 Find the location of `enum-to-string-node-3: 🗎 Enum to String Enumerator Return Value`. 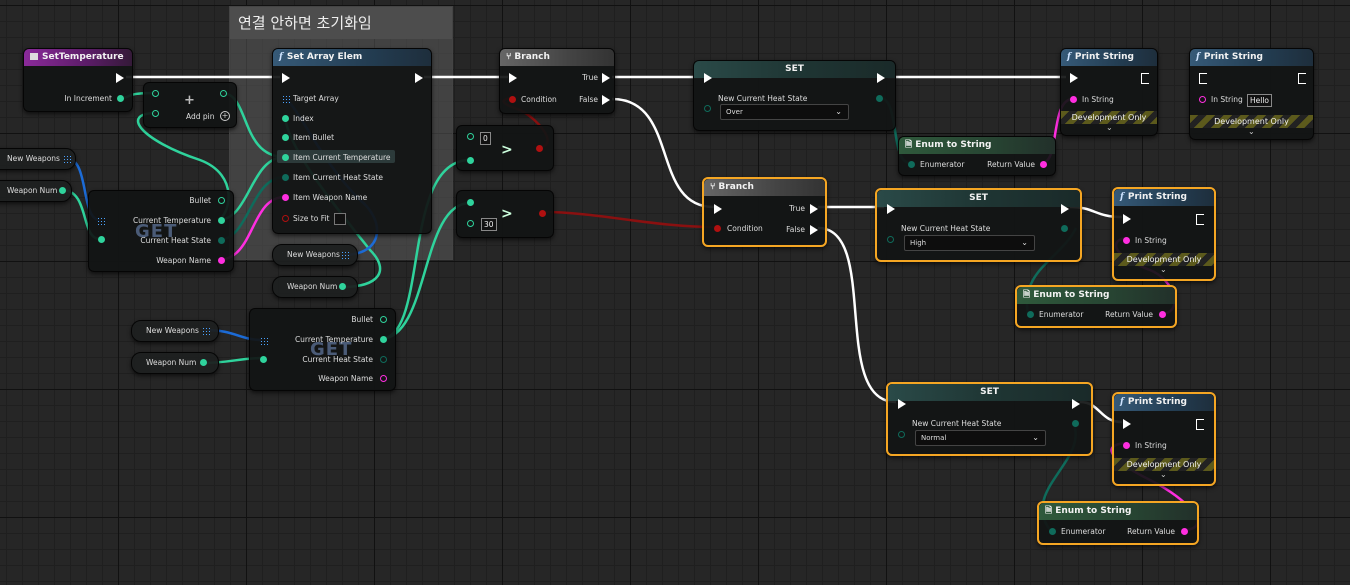

enum-to-string-node-3: 🗎 Enum to String Enumerator Return Value is located at coordinates (1118, 523).